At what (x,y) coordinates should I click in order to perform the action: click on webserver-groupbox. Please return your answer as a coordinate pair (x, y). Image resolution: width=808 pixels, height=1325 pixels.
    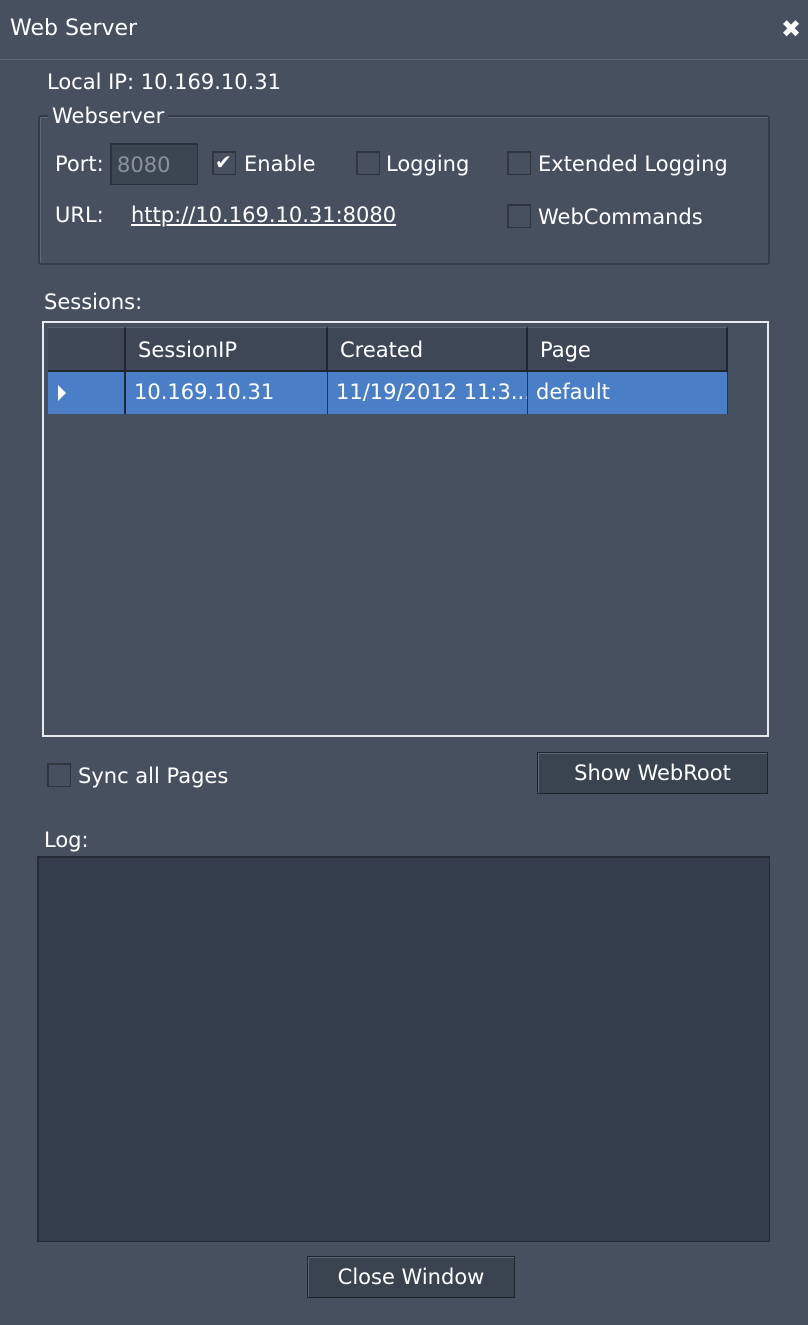
    Looking at the image, I should click on (404, 190).